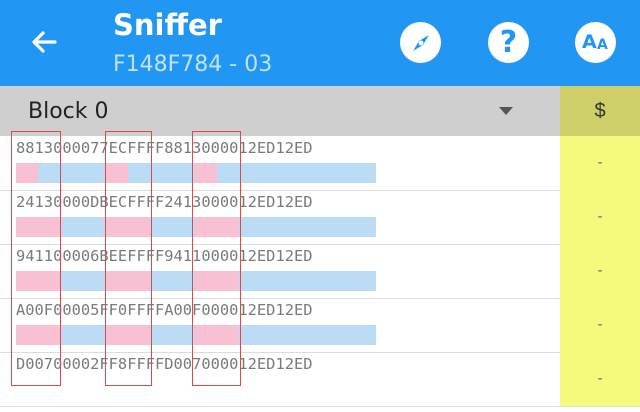  What do you see at coordinates (320, 325) in the screenshot?
I see `data-row: A00F00005FF0FFFFA00F000012ED12ED -` at bounding box center [320, 325].